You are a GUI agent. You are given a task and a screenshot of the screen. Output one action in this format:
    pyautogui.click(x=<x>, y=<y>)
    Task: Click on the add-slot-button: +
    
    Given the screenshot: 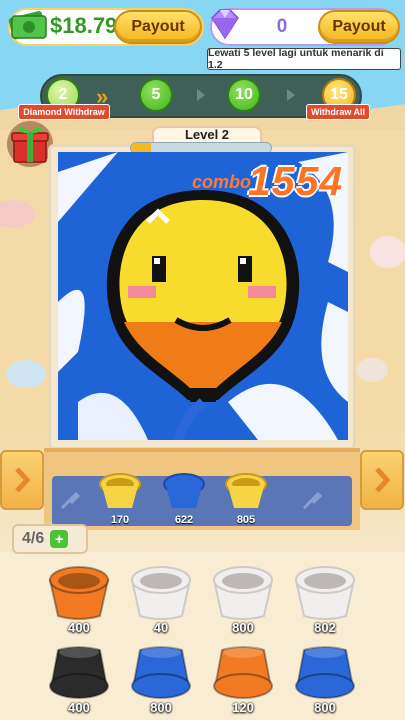 What is the action you would take?
    pyautogui.click(x=59, y=539)
    